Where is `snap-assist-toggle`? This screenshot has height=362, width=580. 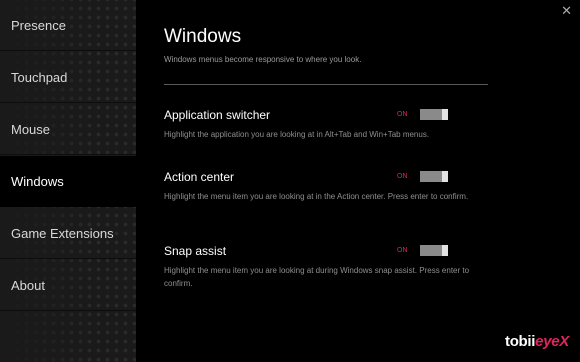 snap-assist-toggle is located at coordinates (434, 250).